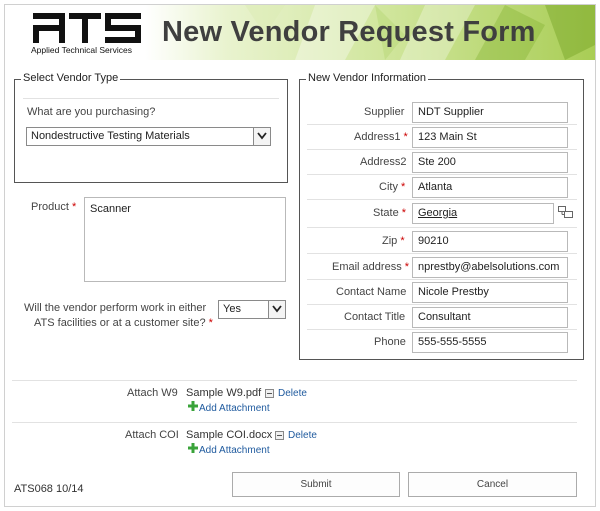 The width and height of the screenshot is (600, 511). Describe the element at coordinates (492, 484) in the screenshot. I see `cancel-button: Cancel` at that location.